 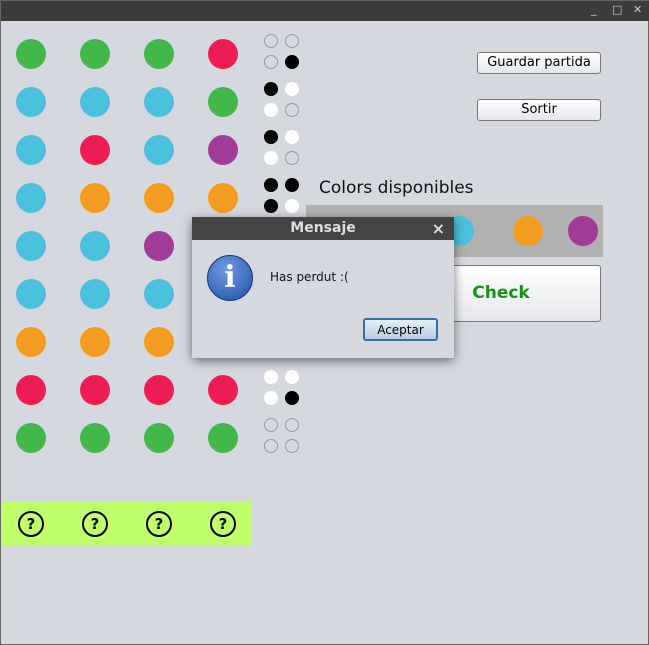 What do you see at coordinates (400, 329) in the screenshot?
I see `accept-button: Aceptar` at bounding box center [400, 329].